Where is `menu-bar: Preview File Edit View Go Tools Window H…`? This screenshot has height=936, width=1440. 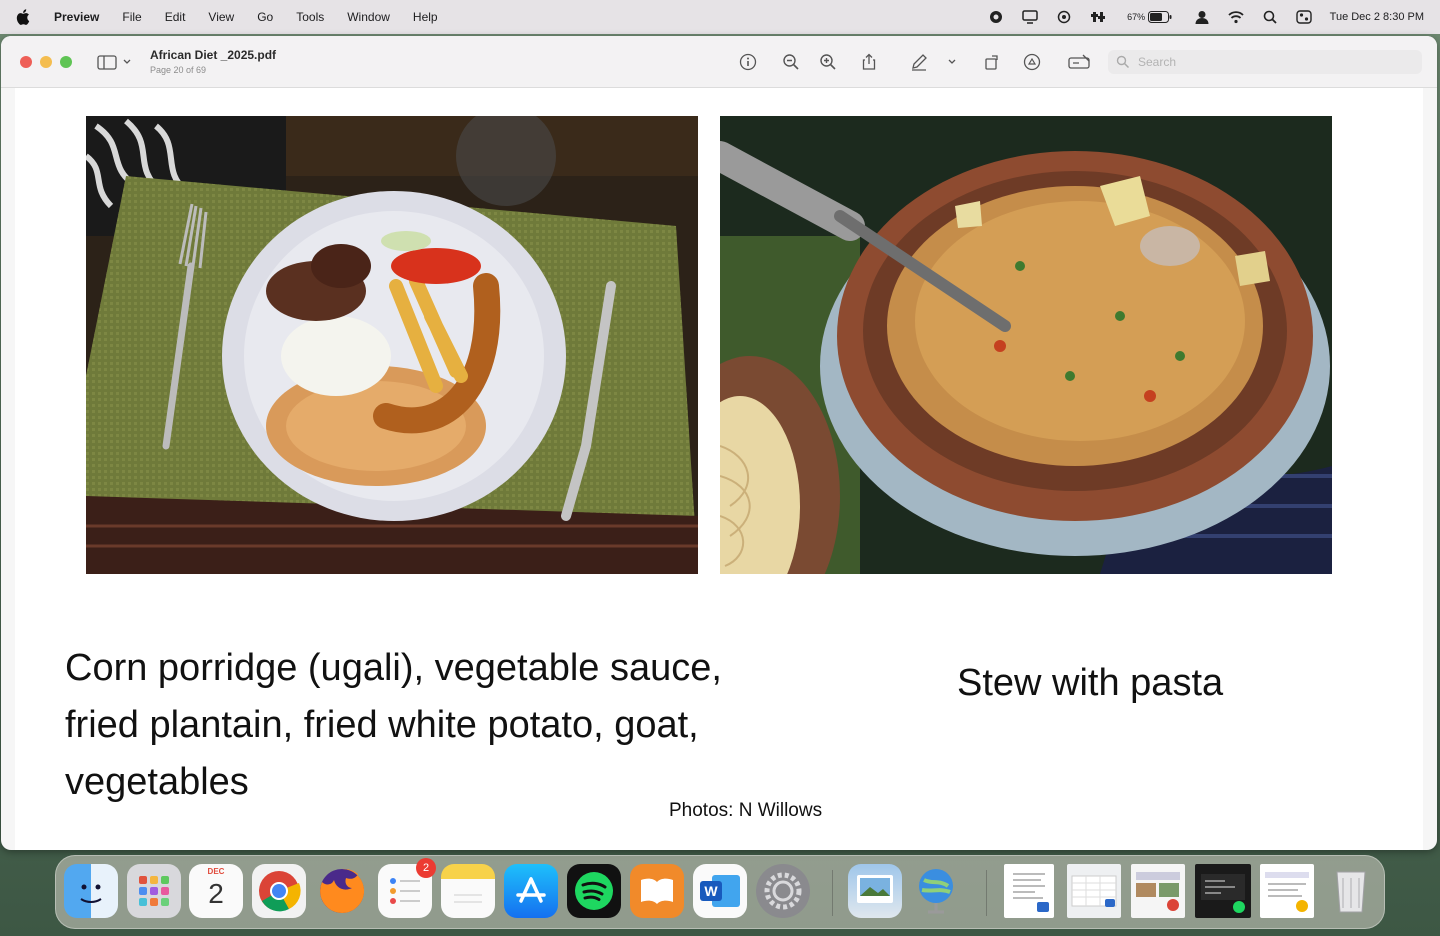 menu-bar: Preview File Edit View Go Tools Window H… is located at coordinates (720, 17).